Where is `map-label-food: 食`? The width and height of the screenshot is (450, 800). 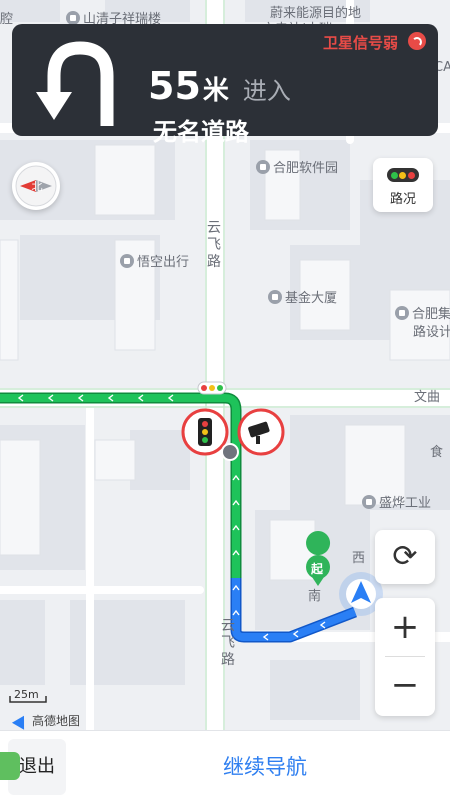
map-label-food: 食 is located at coordinates (437, 452).